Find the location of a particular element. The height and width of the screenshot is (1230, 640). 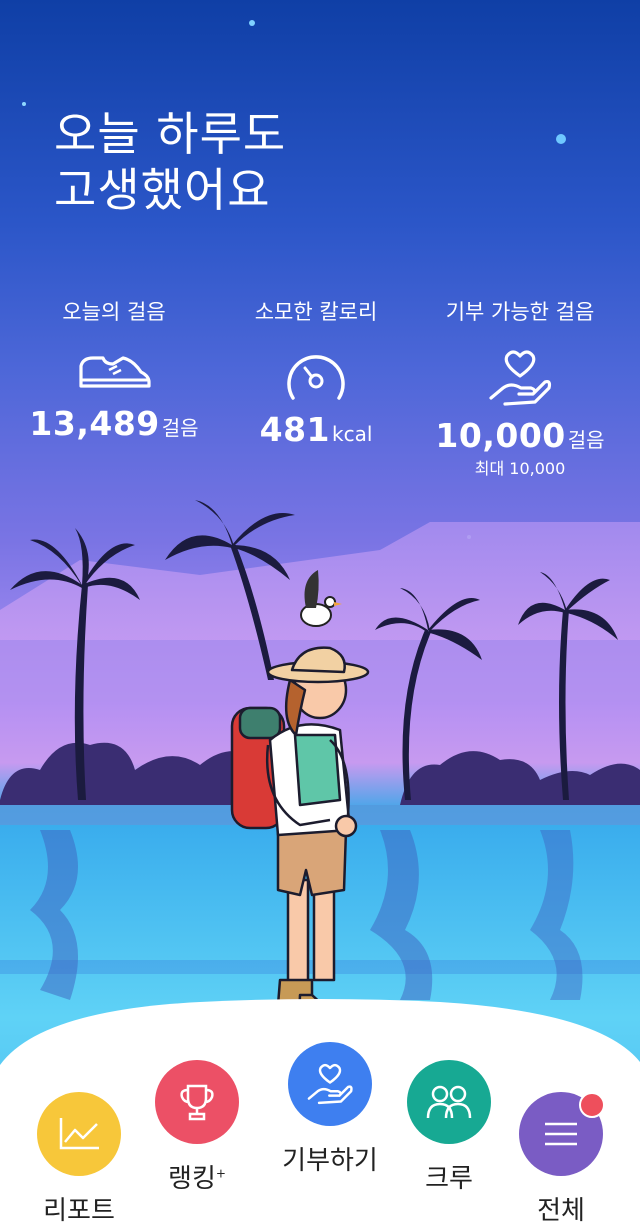

trophy-icon is located at coordinates (197, 1102).